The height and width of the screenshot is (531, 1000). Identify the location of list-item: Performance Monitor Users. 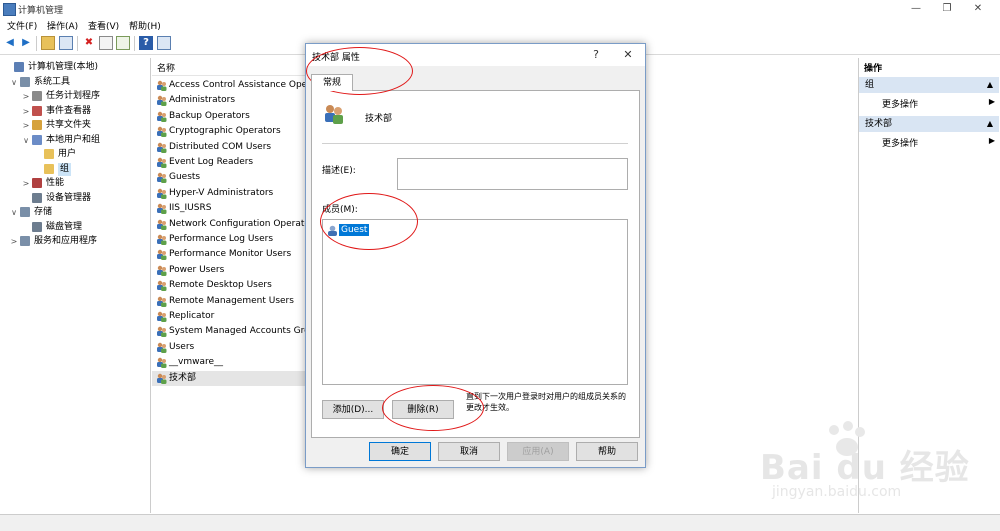
(229, 254).